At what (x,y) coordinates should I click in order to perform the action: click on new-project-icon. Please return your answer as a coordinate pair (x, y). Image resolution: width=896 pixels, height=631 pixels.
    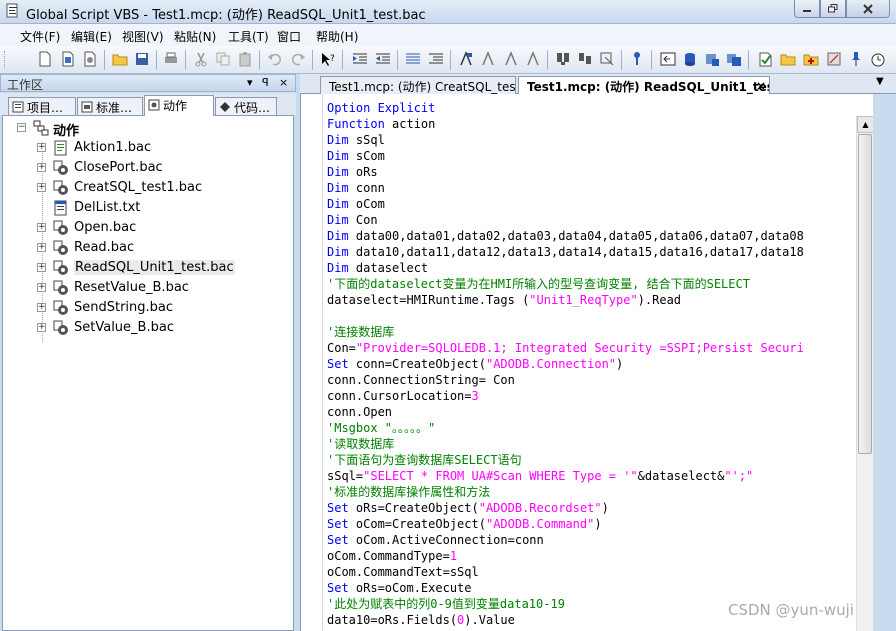
    Looking at the image, I should click on (68, 59).